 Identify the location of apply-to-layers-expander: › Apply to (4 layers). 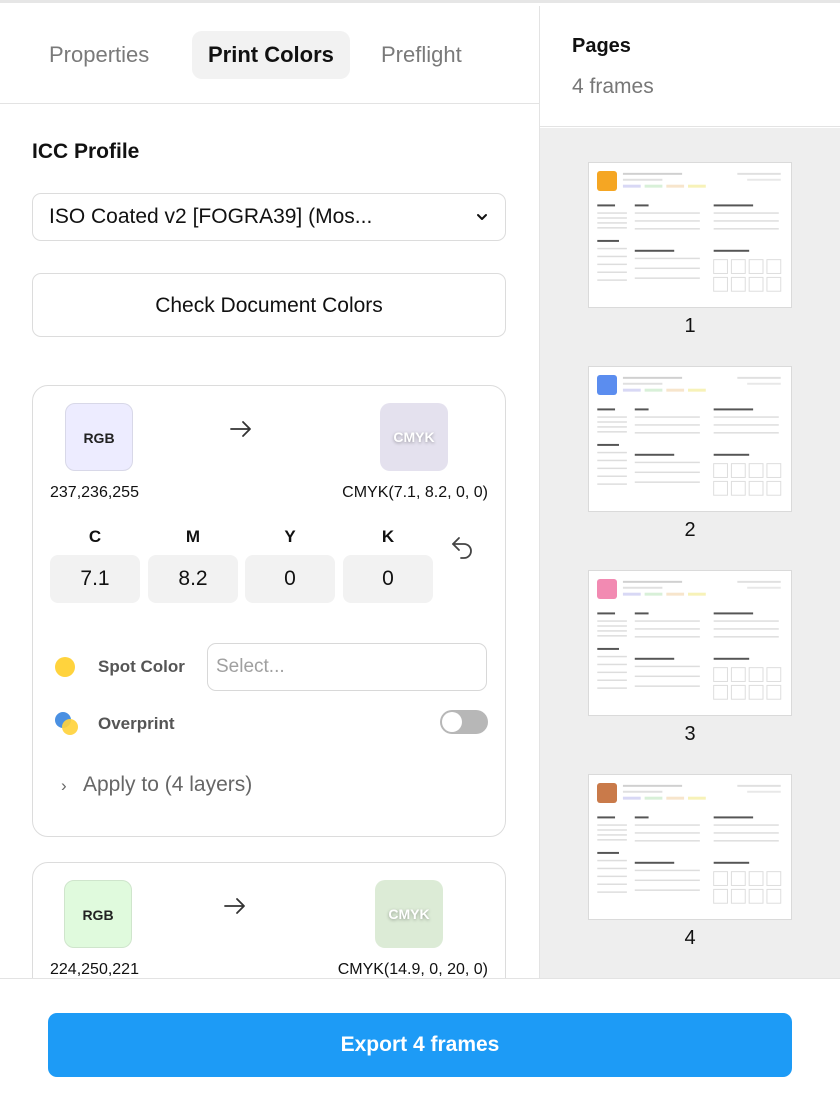
(156, 785).